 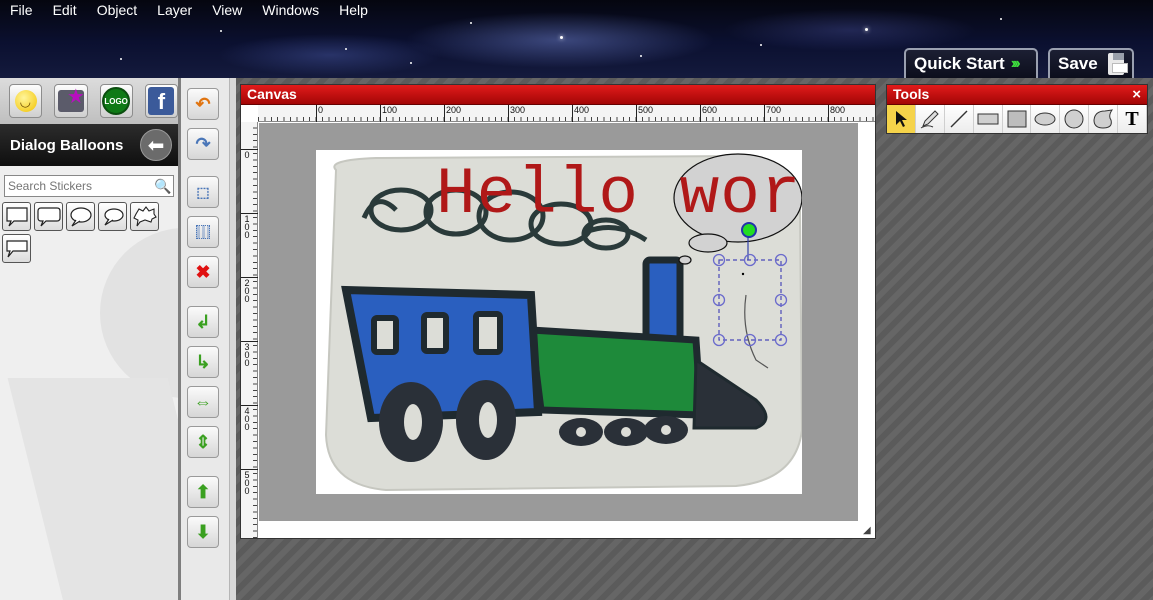 I want to click on hello-text-object: Hello wor, so click(x=618, y=195).